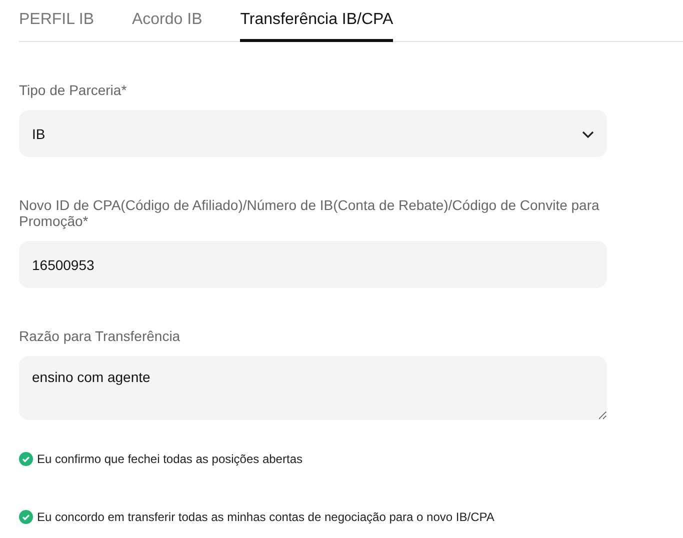 The width and height of the screenshot is (683, 538). I want to click on text-area: ensino com agente, so click(313, 388).